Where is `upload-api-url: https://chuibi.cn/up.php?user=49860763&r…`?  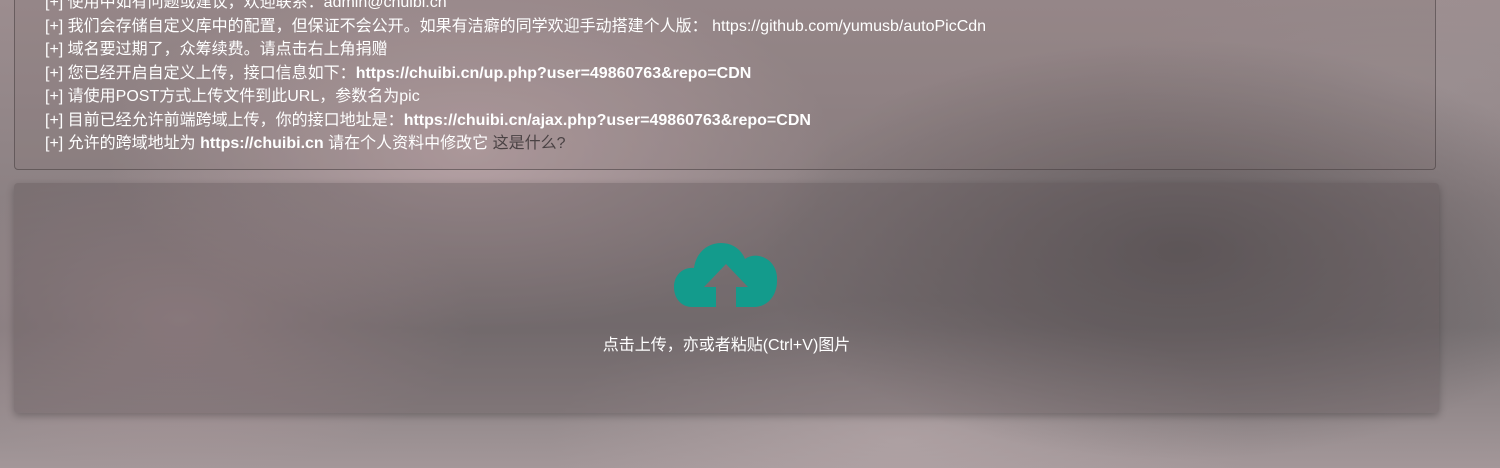
upload-api-url: https://chuibi.cn/up.php?user=49860763&r… is located at coordinates (553, 73).